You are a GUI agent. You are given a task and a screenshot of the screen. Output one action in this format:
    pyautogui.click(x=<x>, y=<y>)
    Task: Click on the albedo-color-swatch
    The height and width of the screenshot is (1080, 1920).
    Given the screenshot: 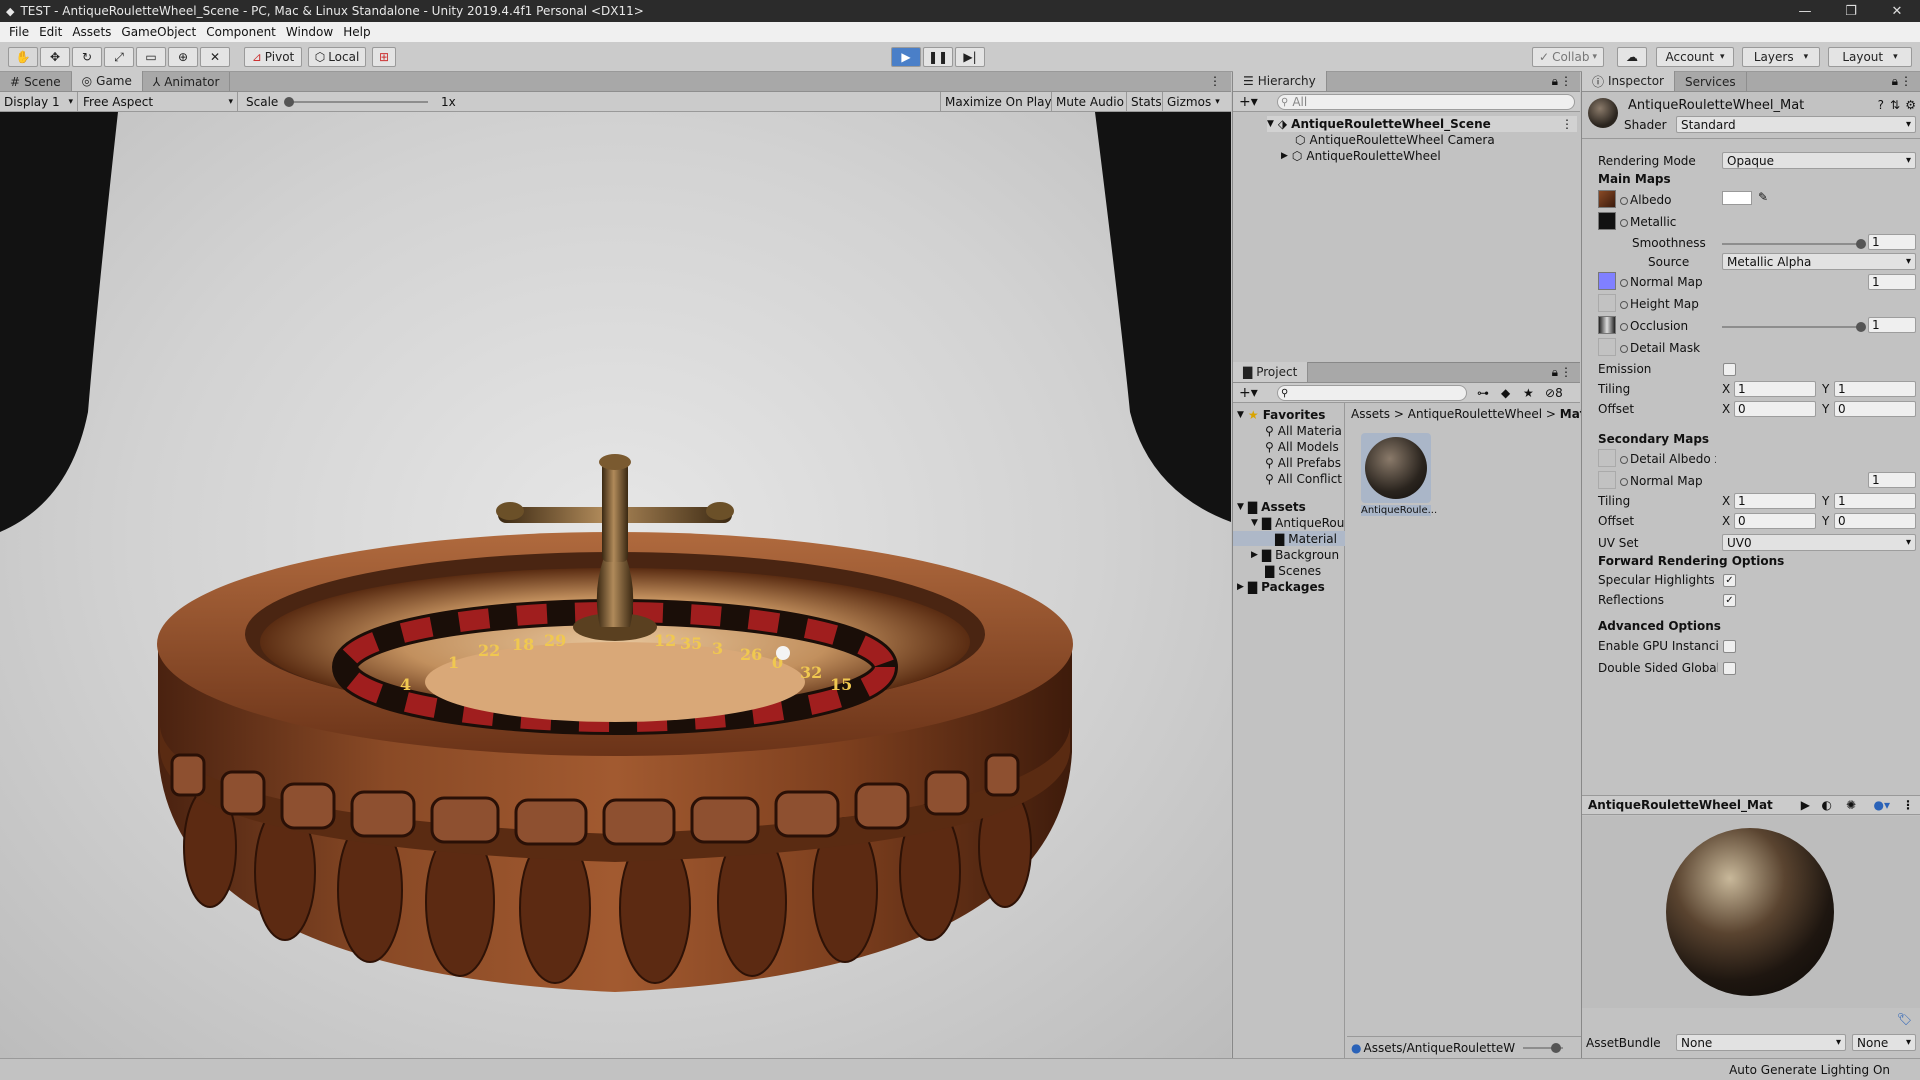 What is the action you would take?
    pyautogui.click(x=1737, y=198)
    